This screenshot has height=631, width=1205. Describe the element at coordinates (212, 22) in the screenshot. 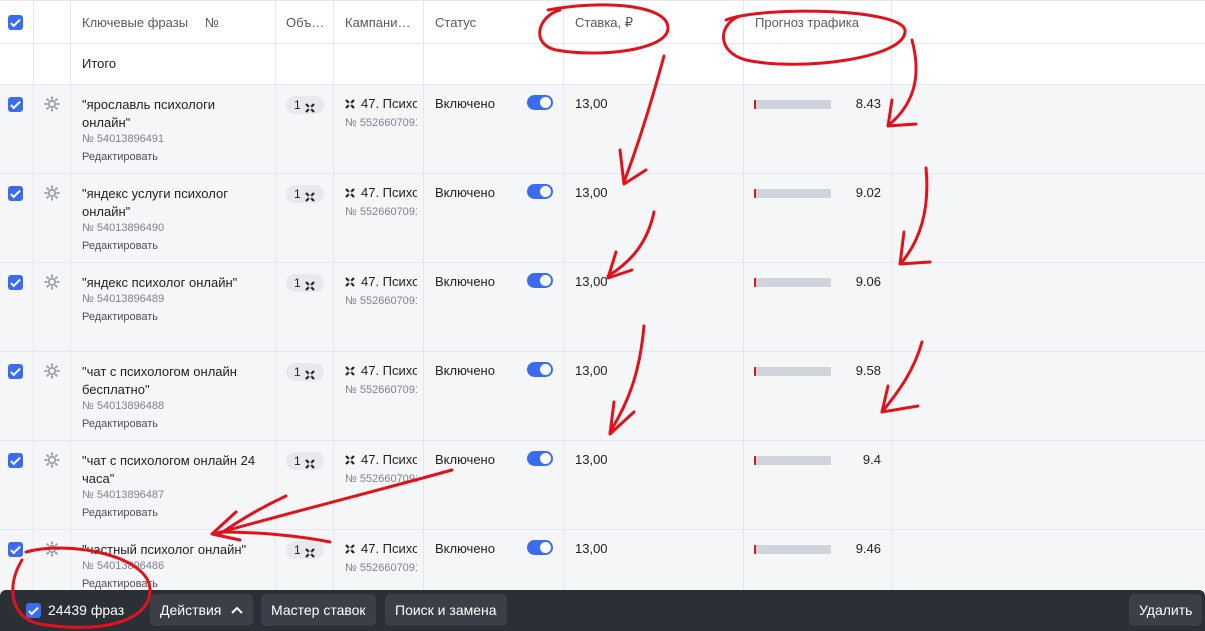

I see `column-number: №` at that location.